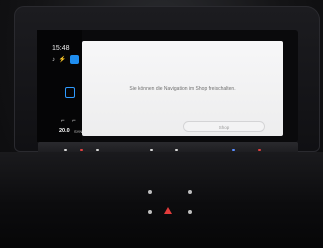 The image size is (323, 248). What do you see at coordinates (168, 210) in the screenshot?
I see `hazard-icon` at bounding box center [168, 210].